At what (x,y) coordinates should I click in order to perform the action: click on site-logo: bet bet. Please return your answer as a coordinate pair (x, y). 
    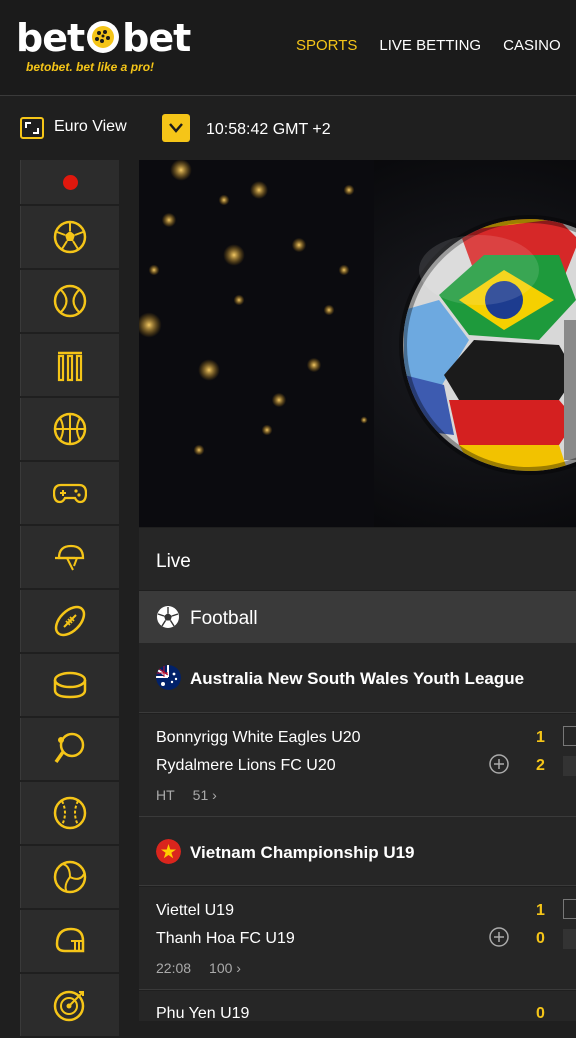
    Looking at the image, I should click on (103, 38).